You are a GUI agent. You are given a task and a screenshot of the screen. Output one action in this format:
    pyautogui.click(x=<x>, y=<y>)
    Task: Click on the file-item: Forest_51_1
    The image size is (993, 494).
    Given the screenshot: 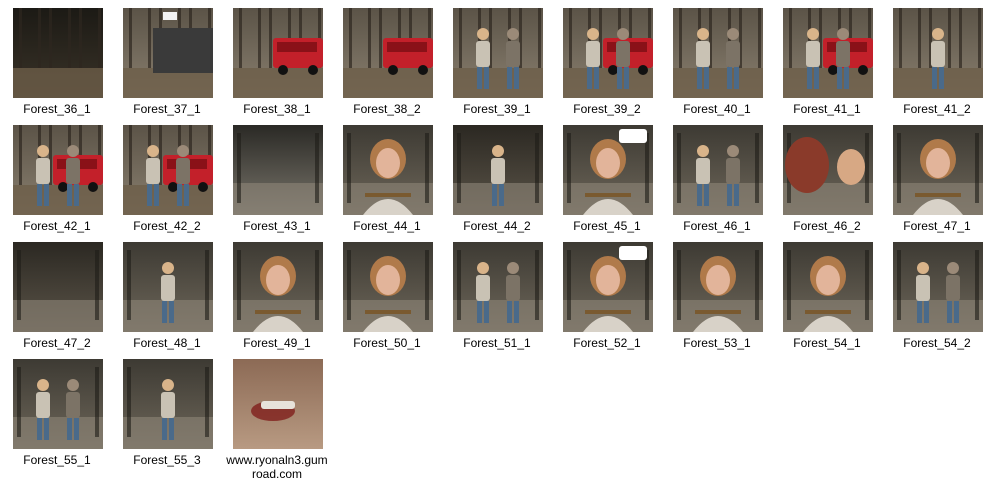 What is the action you would take?
    pyautogui.click(x=497, y=298)
    